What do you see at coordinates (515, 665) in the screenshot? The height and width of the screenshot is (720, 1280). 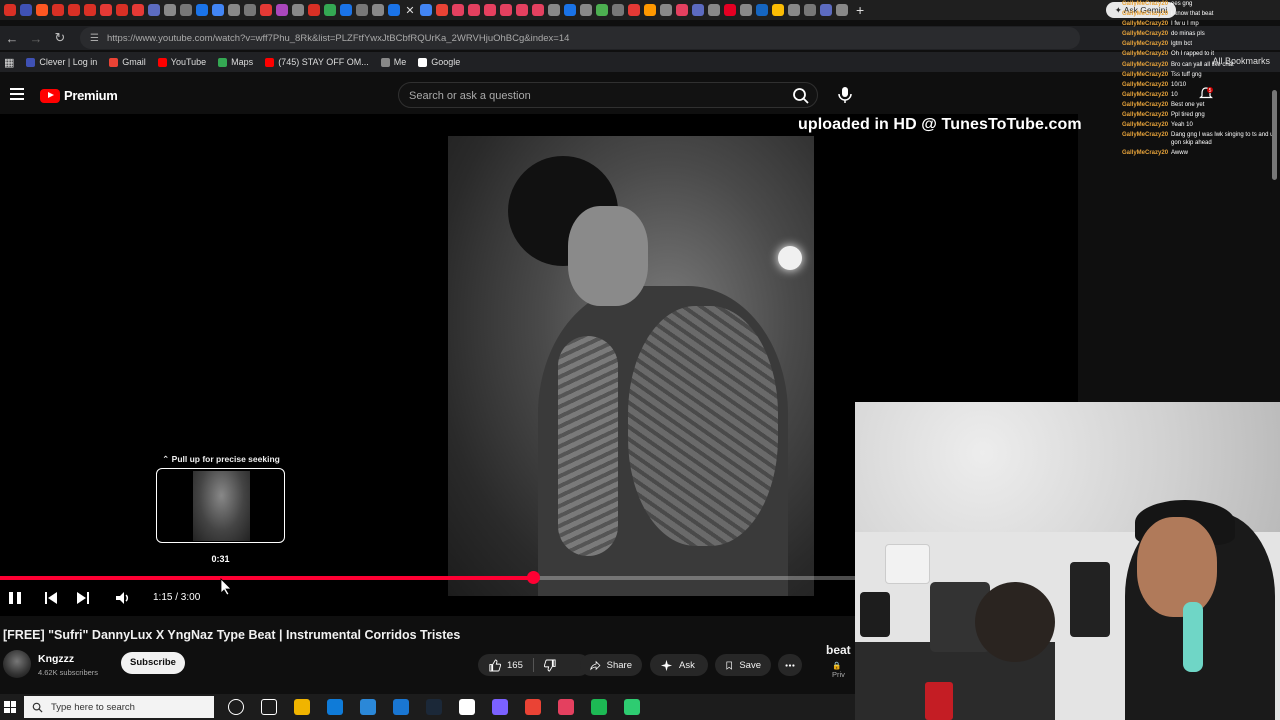 I see `like-count: 165` at bounding box center [515, 665].